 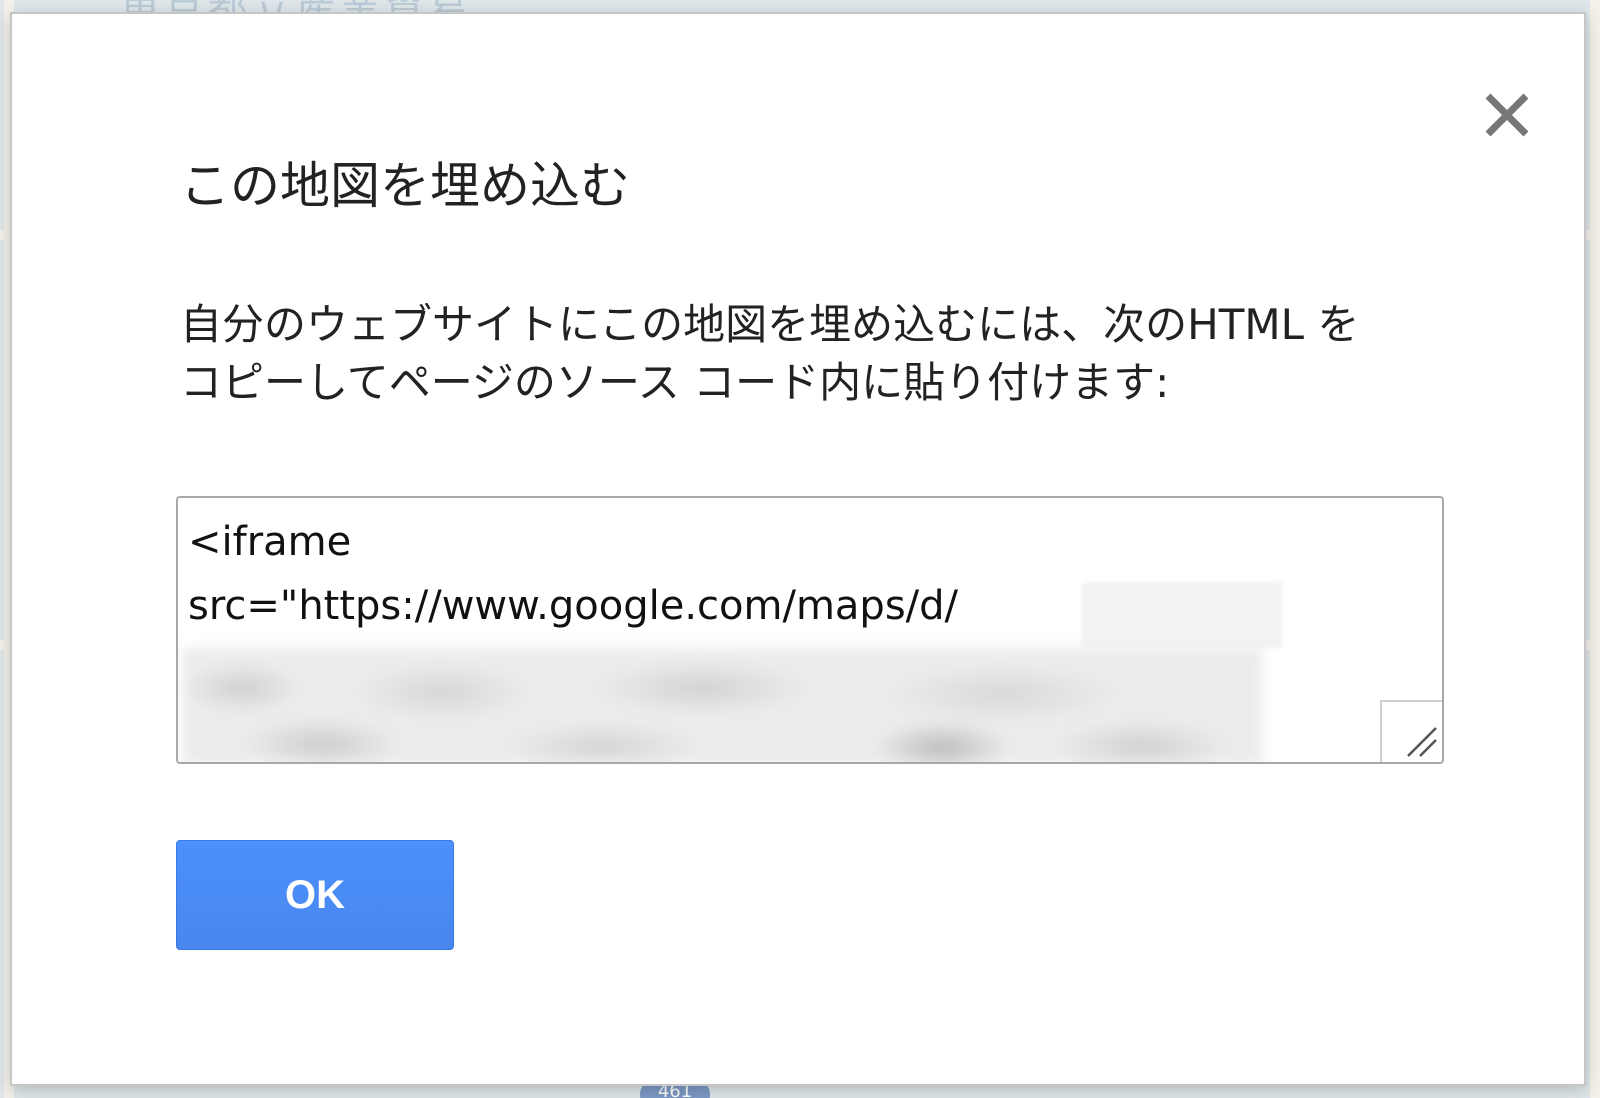 What do you see at coordinates (1422, 742) in the screenshot?
I see `resize-grip-icon` at bounding box center [1422, 742].